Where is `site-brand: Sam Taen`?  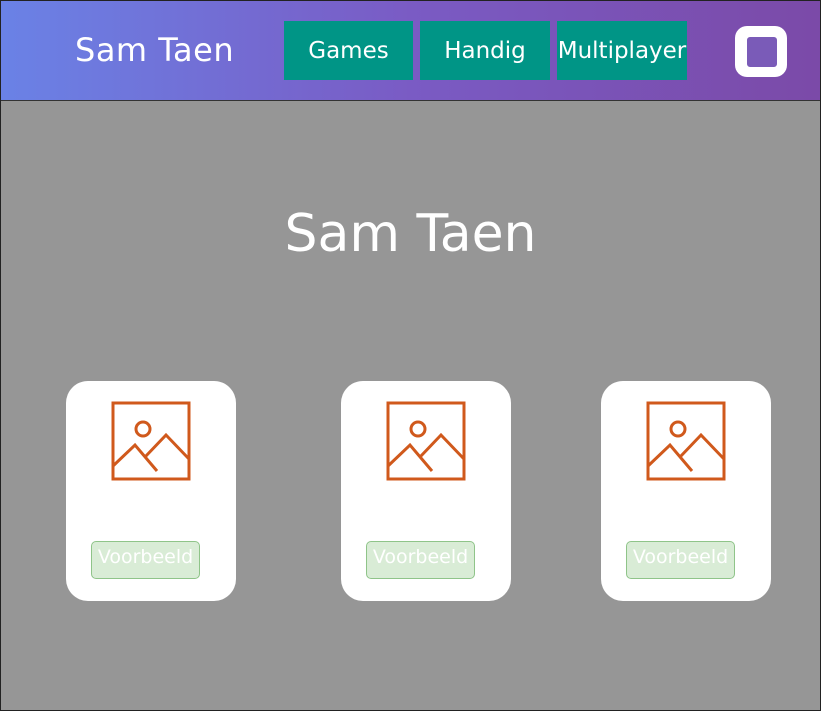
site-brand: Sam Taen is located at coordinates (154, 50).